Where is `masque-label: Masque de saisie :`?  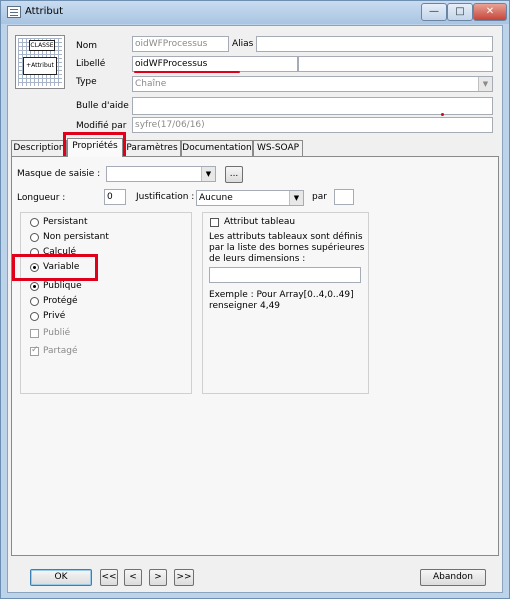 masque-label: Masque de saisie : is located at coordinates (59, 174).